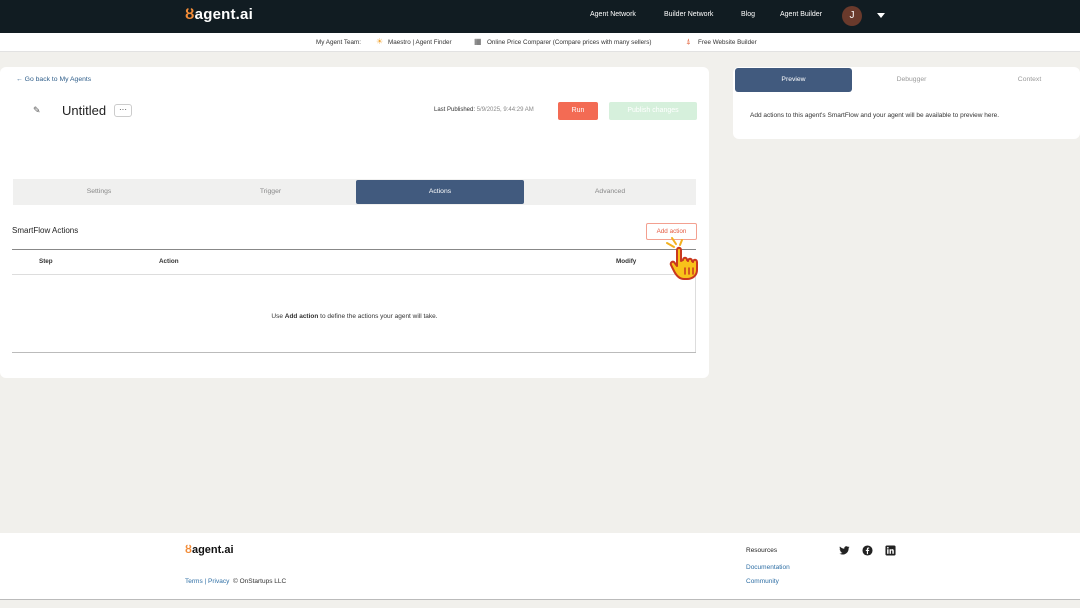 The width and height of the screenshot is (1080, 608). I want to click on documentation-link: Documentation, so click(768, 567).